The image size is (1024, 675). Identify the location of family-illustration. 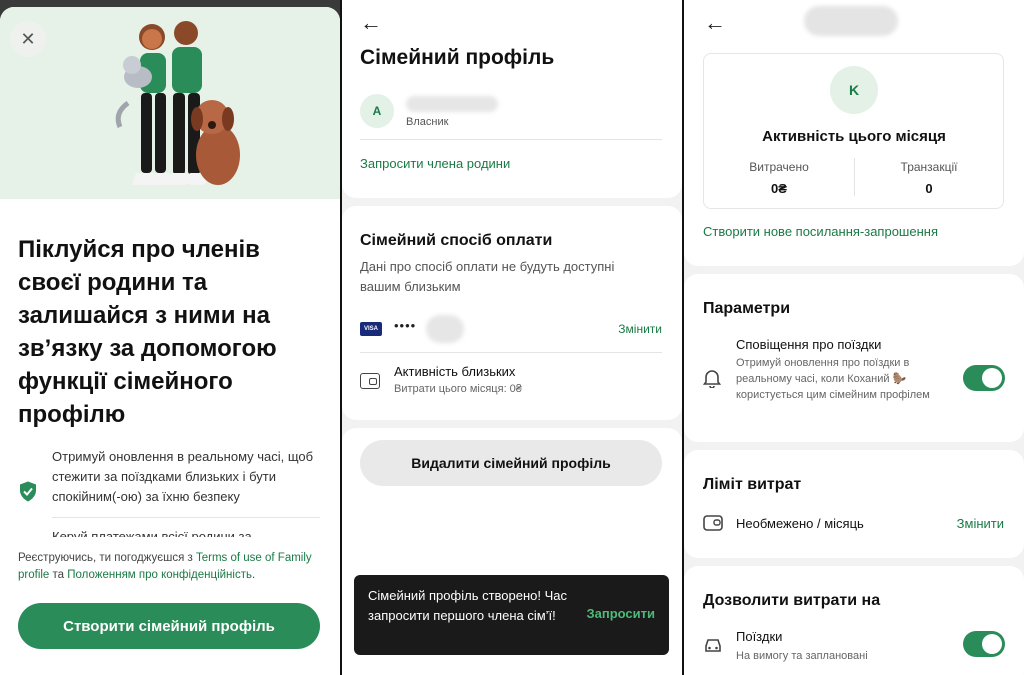
(177, 103).